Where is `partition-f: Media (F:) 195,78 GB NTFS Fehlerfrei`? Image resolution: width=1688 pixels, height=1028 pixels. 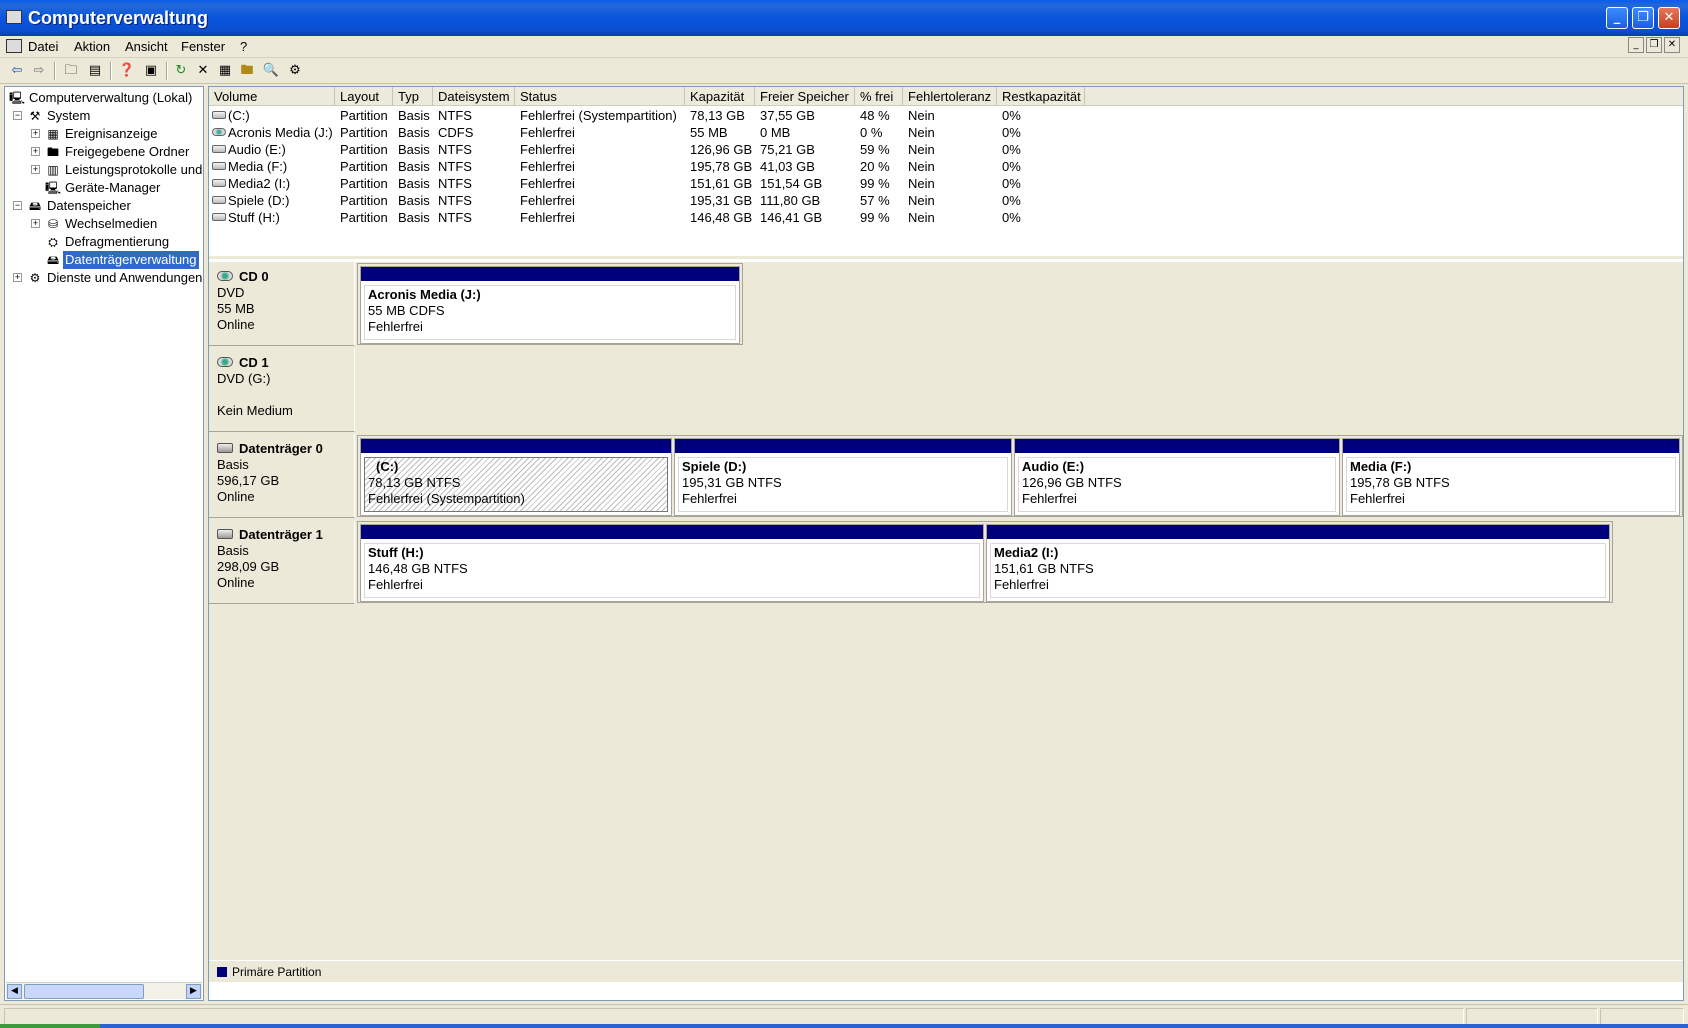
partition-f: Media (F:) 195,78 GB NTFS Fehlerfrei is located at coordinates (1511, 477).